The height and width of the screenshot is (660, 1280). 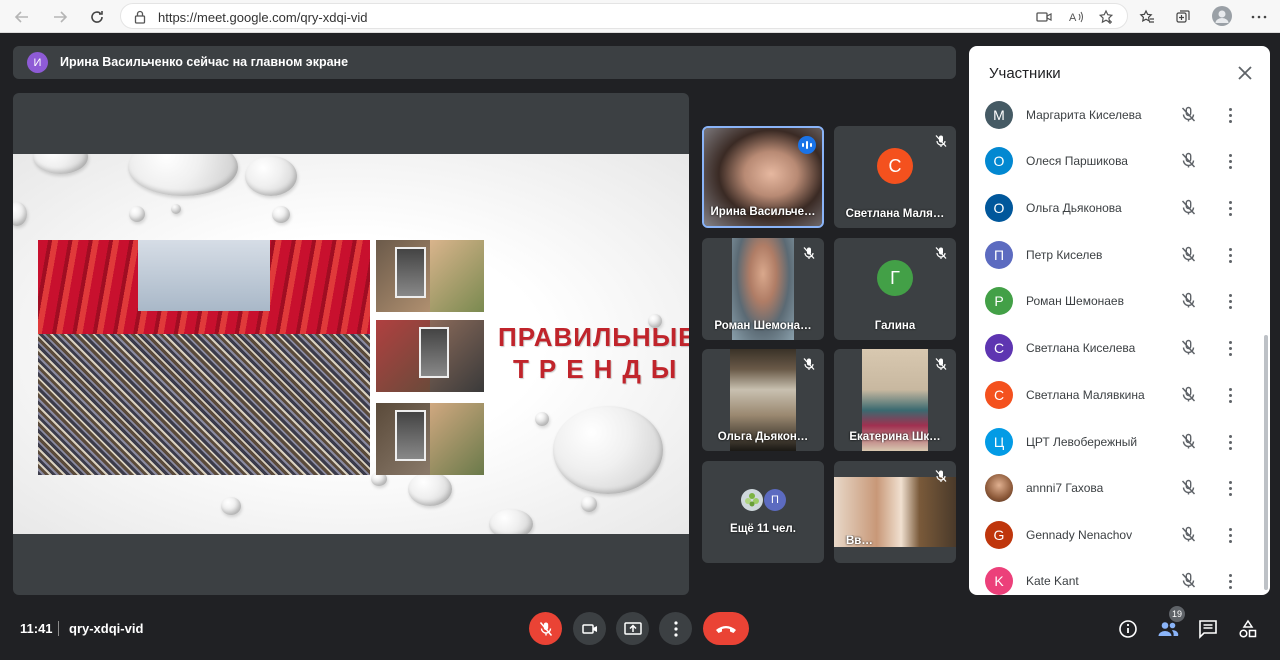 I want to click on camera-toggle-button, so click(x=589, y=628).